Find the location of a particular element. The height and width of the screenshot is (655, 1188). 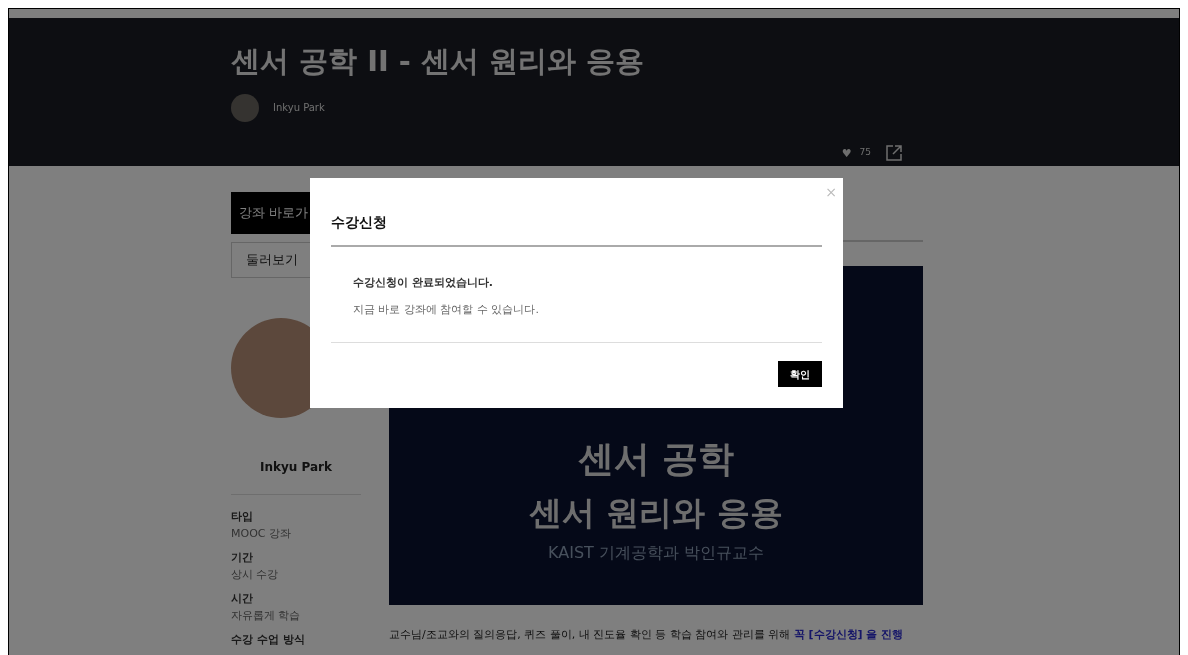

course-title: 센서 공학 II - 센서 원리와 응용 is located at coordinates (438, 61).